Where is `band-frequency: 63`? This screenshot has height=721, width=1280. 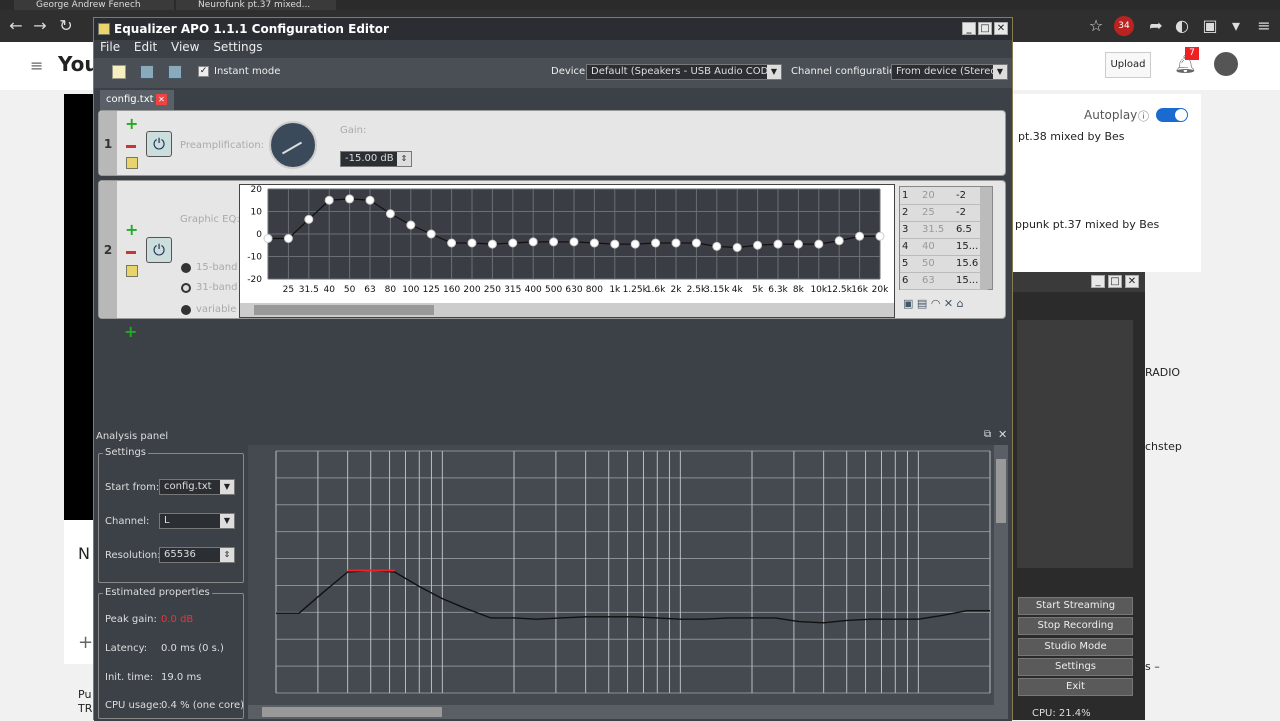
band-frequency: 63 is located at coordinates (928, 280).